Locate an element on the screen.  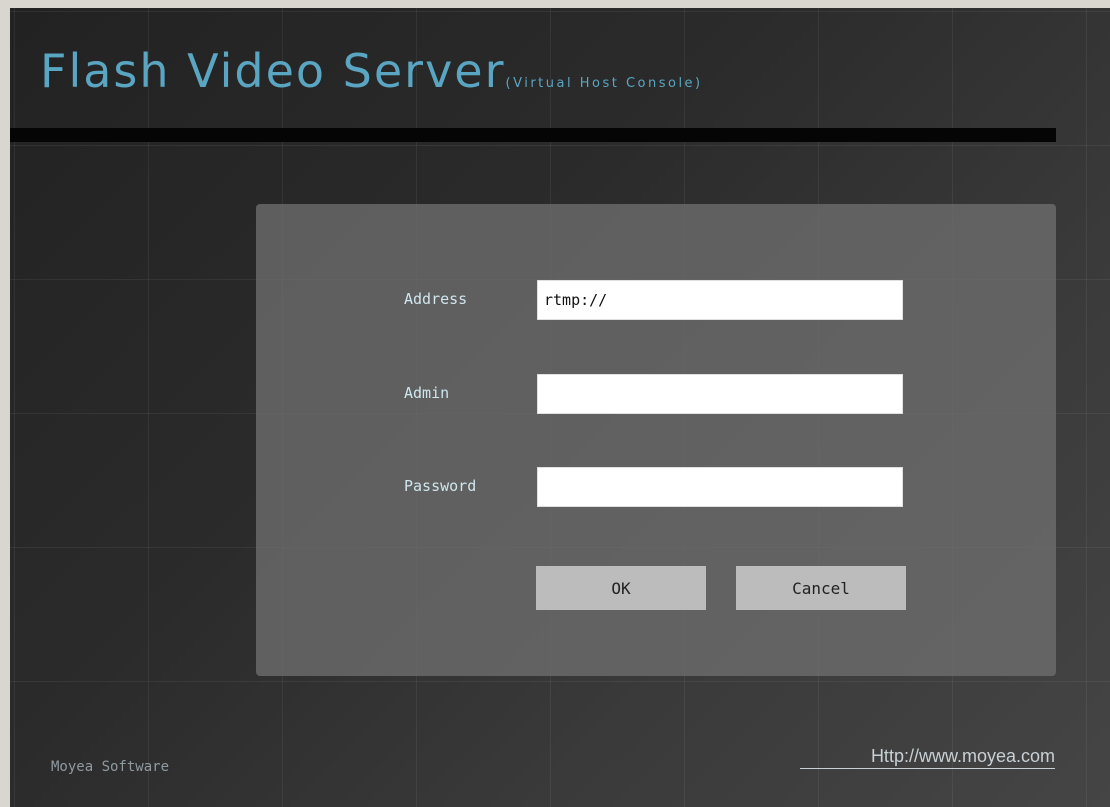
address-input is located at coordinates (720, 300).